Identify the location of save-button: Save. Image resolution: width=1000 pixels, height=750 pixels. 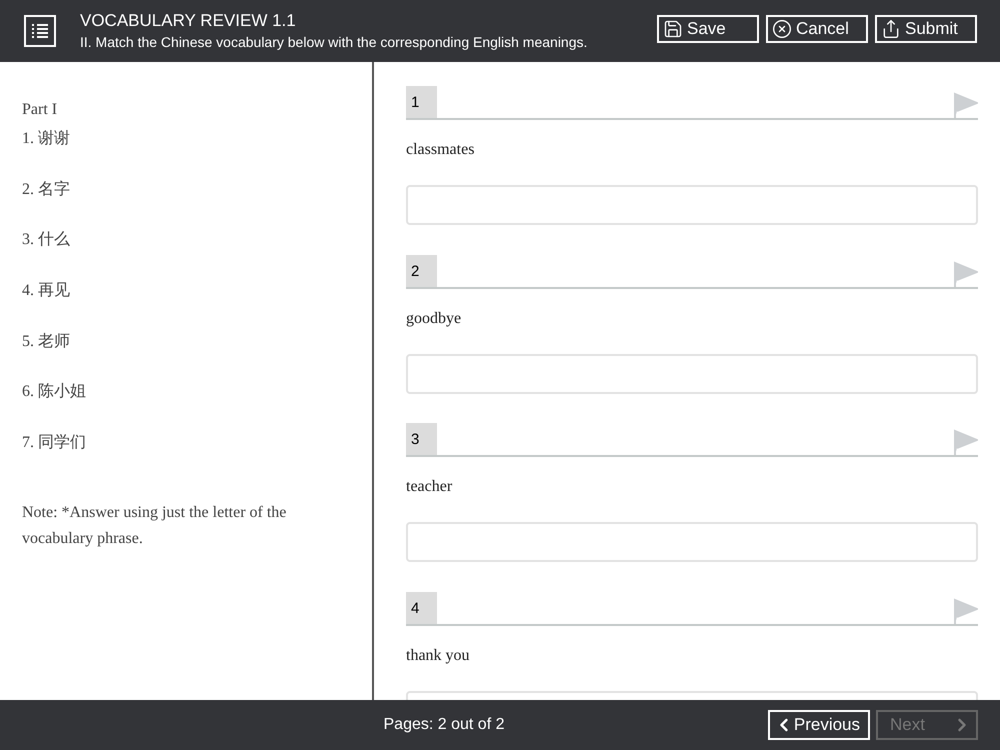
(708, 29).